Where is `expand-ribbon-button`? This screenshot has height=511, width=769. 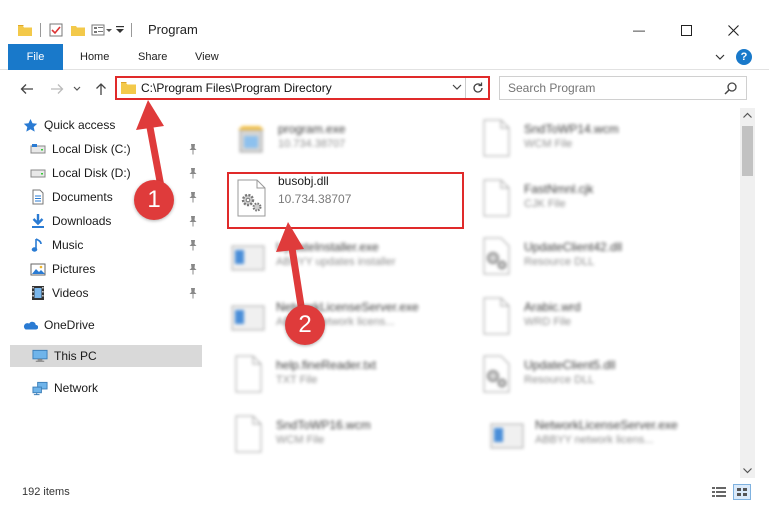 expand-ribbon-button is located at coordinates (720, 57).